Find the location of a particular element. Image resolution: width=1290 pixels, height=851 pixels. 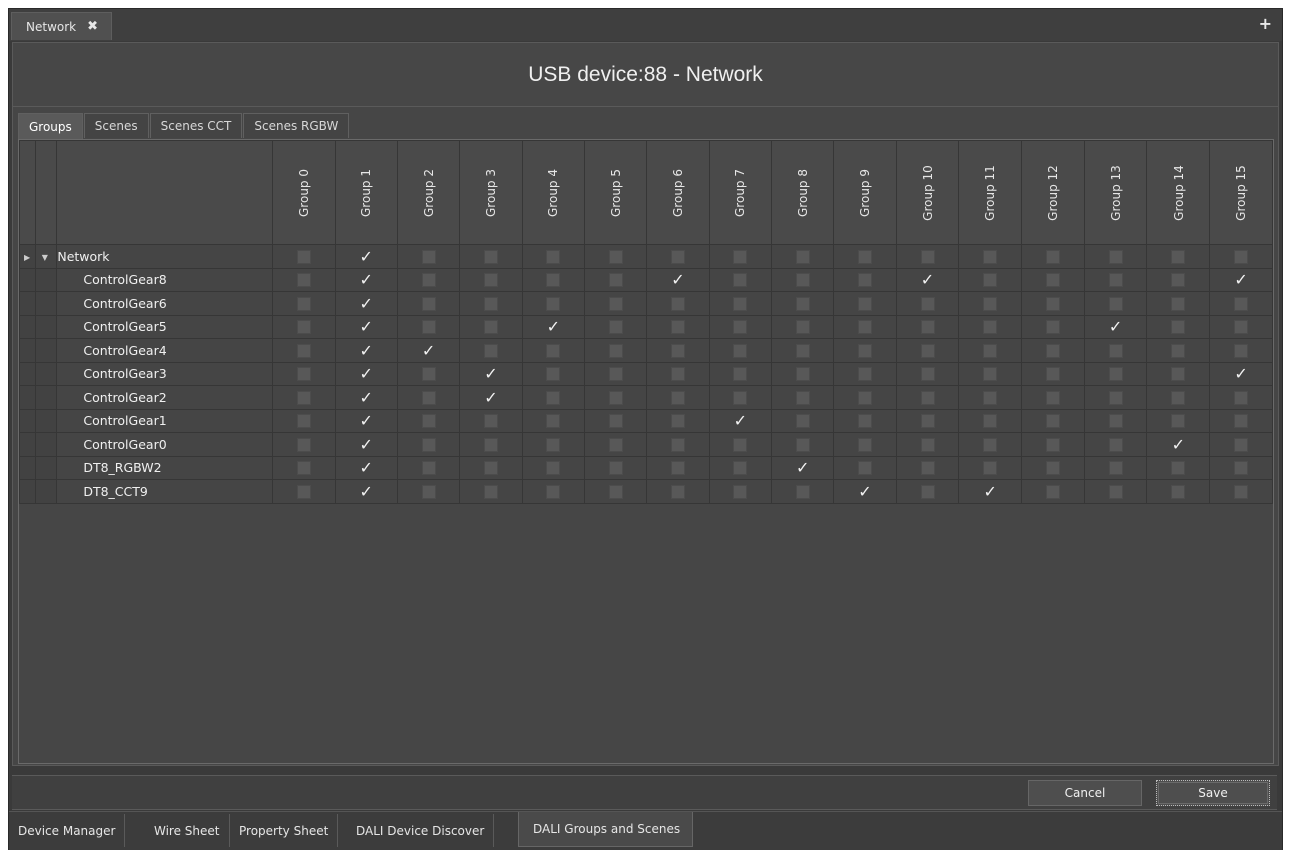

close-icon: ✖ is located at coordinates (92, 26).